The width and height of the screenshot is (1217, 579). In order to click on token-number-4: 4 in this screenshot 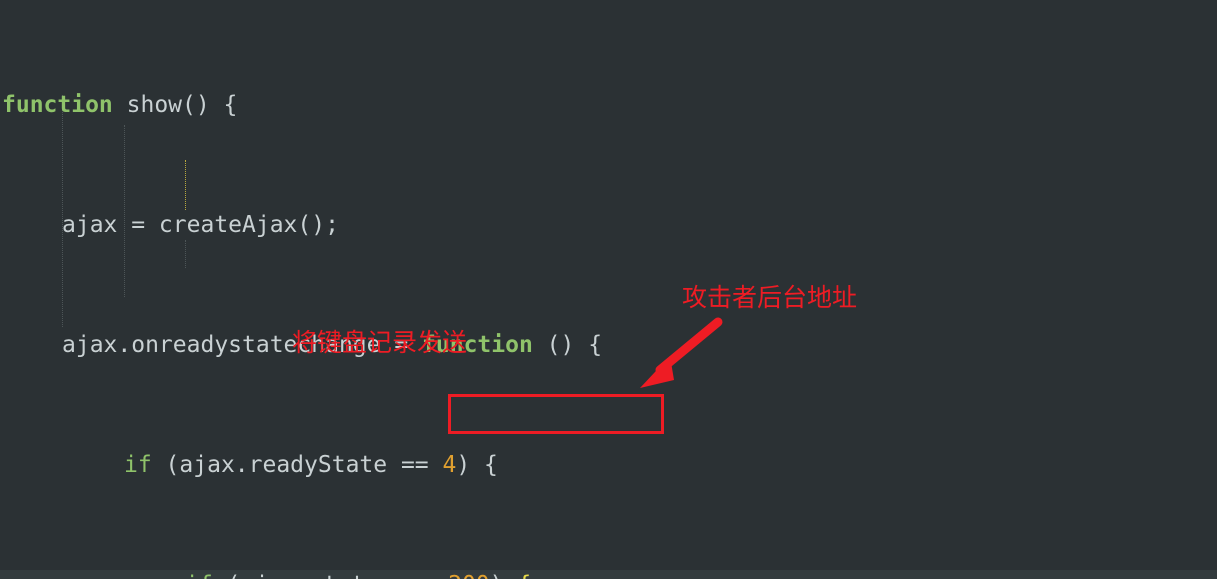, I will do `click(449, 465)`.